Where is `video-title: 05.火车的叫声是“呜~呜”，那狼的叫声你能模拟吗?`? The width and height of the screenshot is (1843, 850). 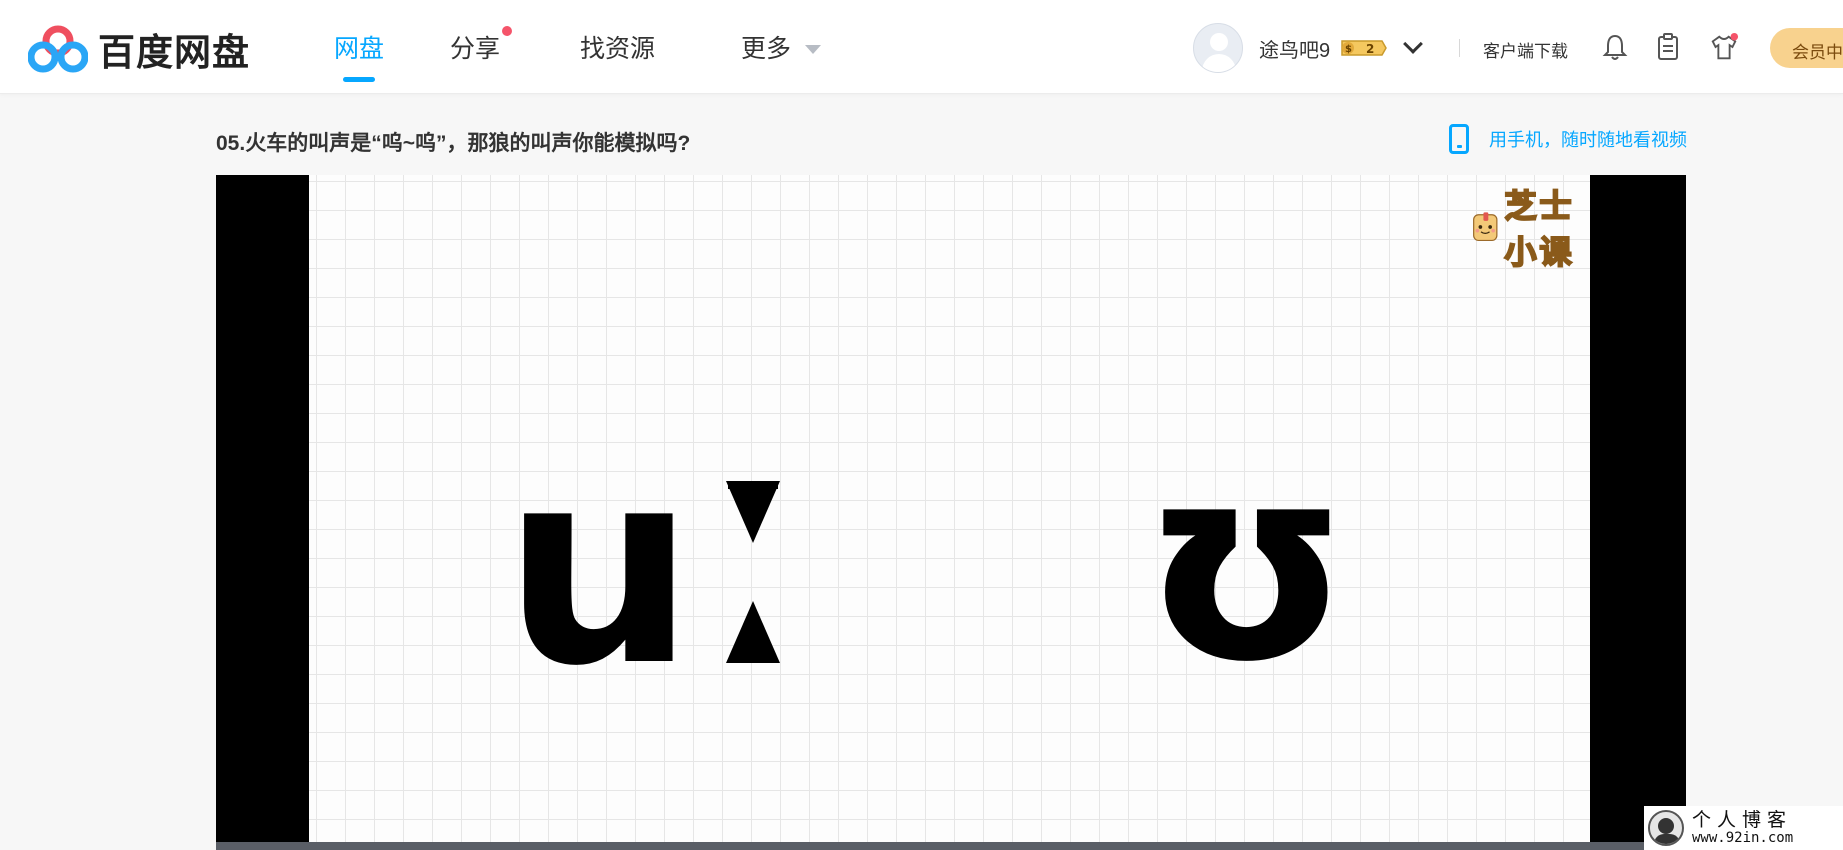
video-title: 05.火车的叫声是“呜~呜”，那狼的叫声你能模拟吗? is located at coordinates (453, 143).